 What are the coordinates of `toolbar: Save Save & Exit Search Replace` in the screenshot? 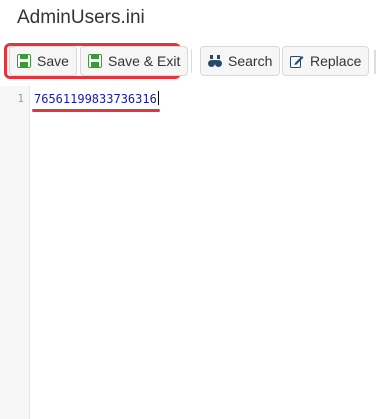 It's located at (188, 62).